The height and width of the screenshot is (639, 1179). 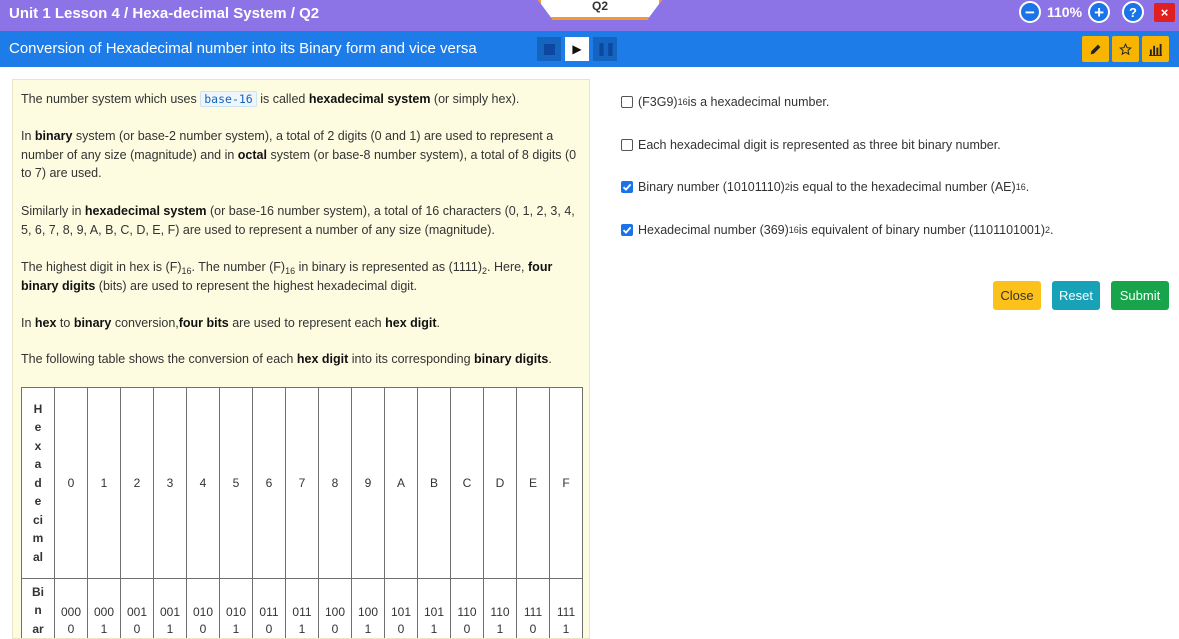 I want to click on option-text: is equal to the hexadecimal number (AE), so click(x=902, y=187).